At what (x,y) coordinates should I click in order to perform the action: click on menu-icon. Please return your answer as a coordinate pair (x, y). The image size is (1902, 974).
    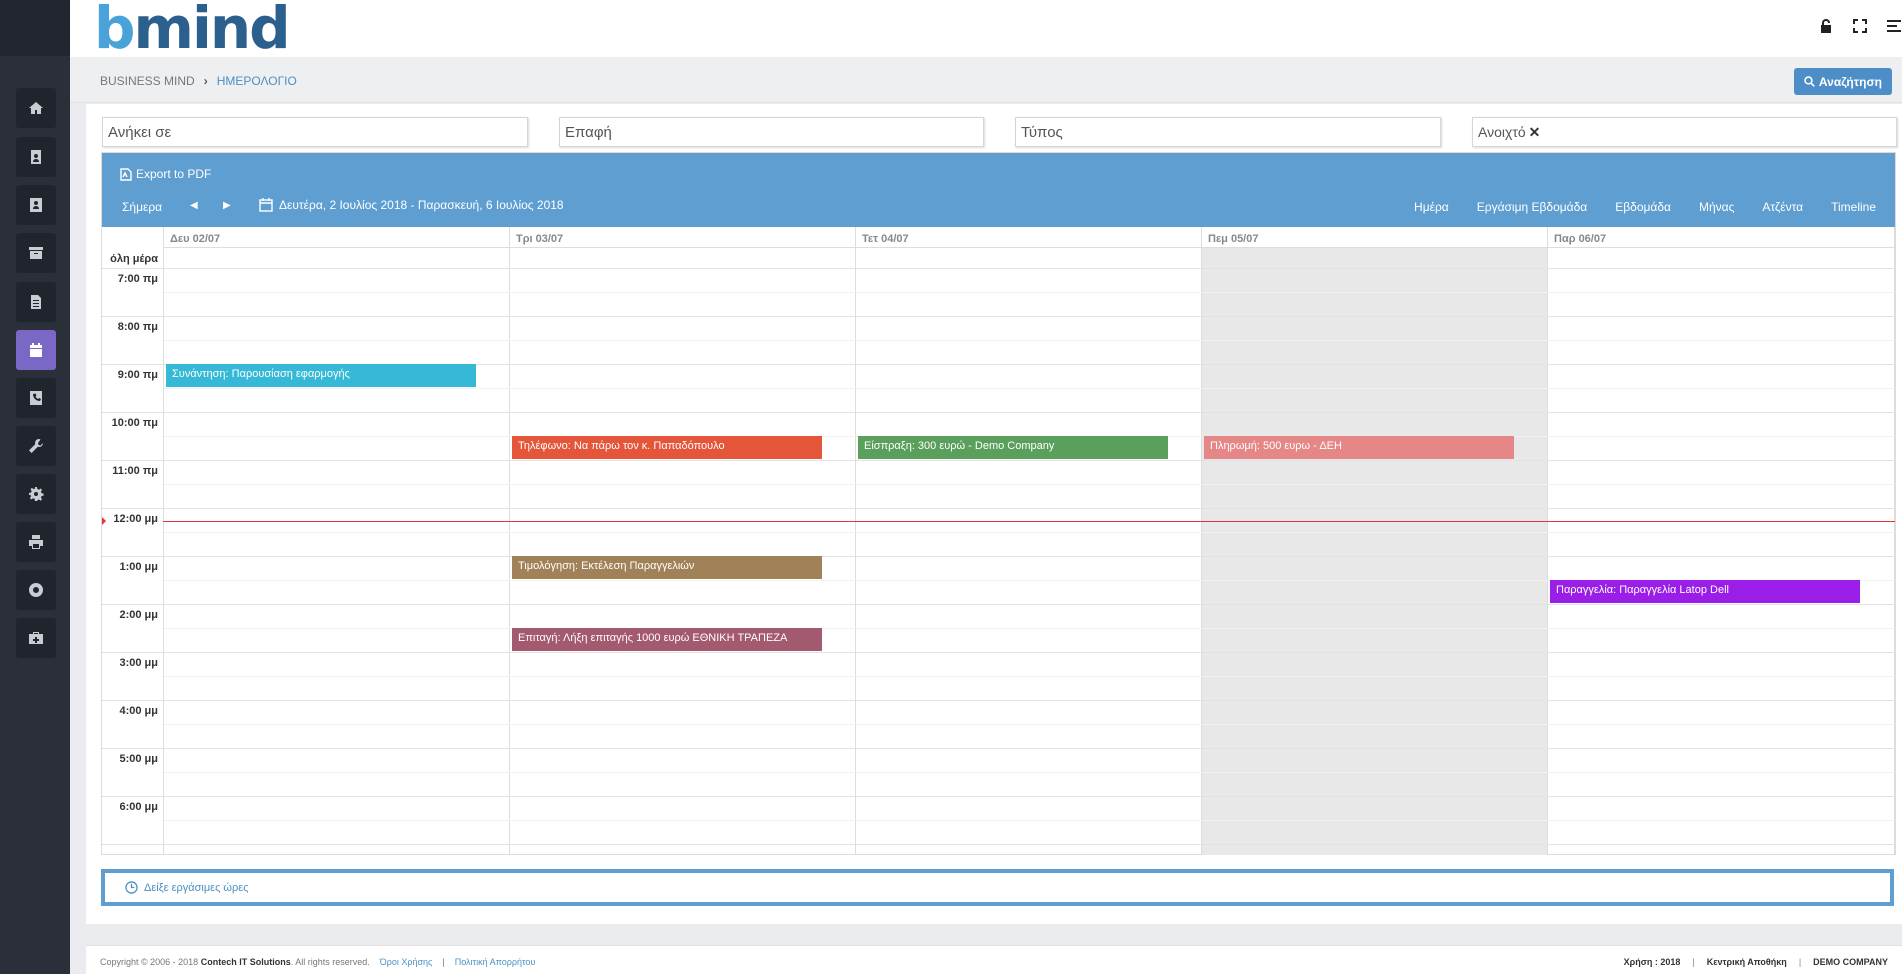
    Looking at the image, I should click on (1894, 26).